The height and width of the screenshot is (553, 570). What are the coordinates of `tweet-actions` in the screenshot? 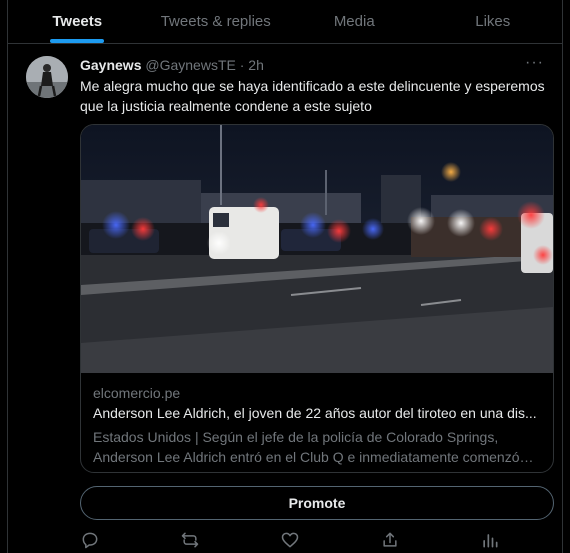 It's located at (290, 540).